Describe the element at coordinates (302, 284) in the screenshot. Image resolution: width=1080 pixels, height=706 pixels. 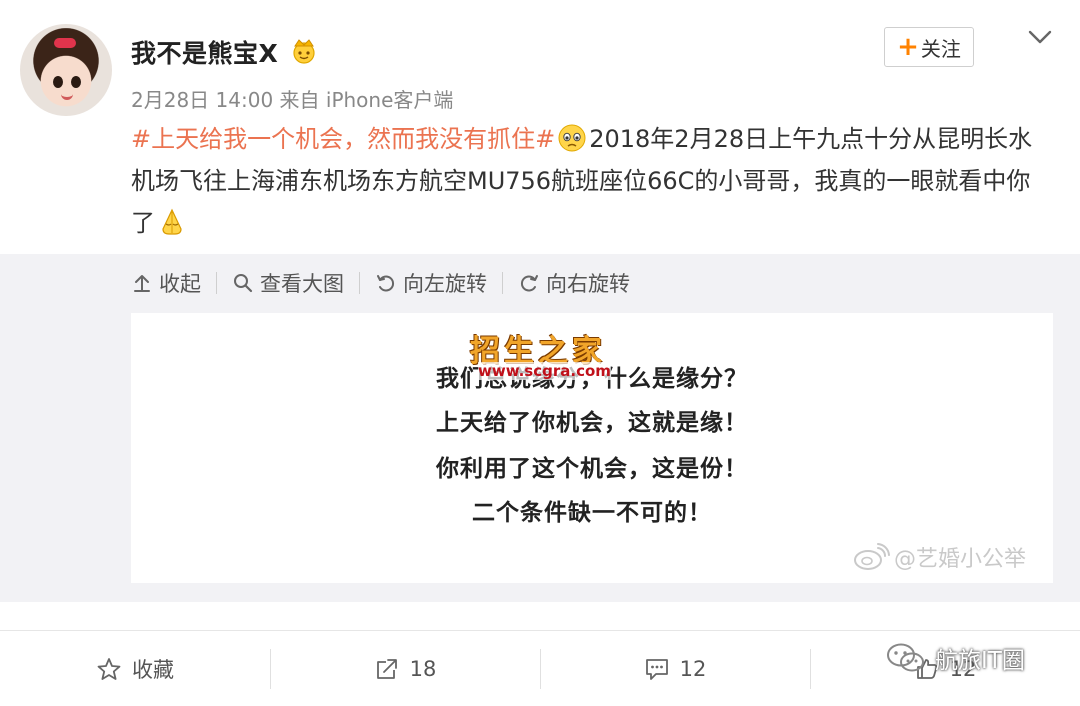
I see `view-large-label: 查看大图` at that location.